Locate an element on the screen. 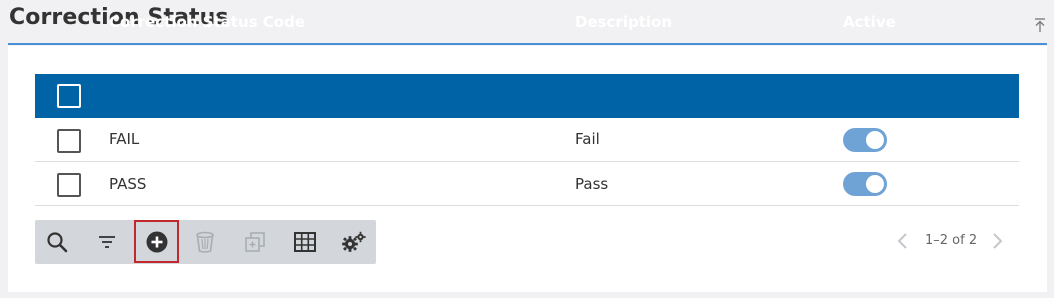 The image size is (1054, 298). add-button is located at coordinates (156, 241).